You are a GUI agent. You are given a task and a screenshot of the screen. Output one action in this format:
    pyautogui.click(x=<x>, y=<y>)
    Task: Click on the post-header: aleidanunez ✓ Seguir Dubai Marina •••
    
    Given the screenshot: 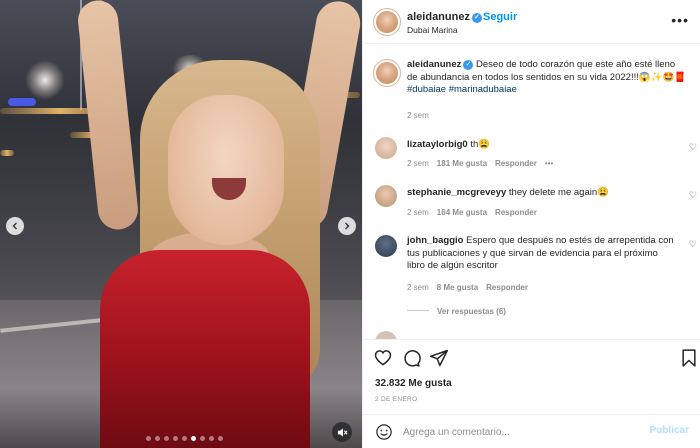 What is the action you would take?
    pyautogui.click(x=531, y=22)
    